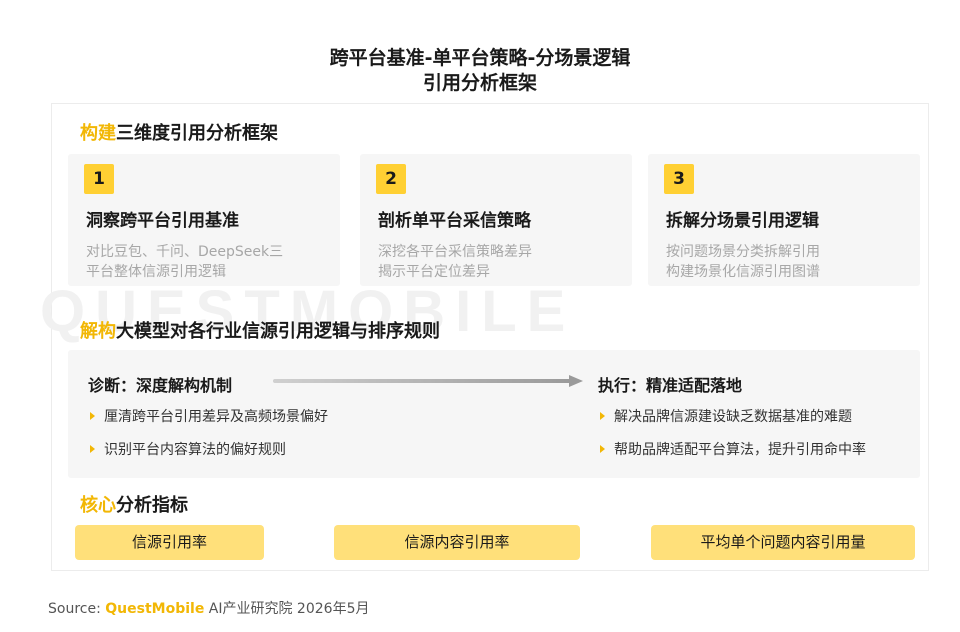 This screenshot has height=632, width=960. Describe the element at coordinates (783, 542) in the screenshot. I see `metric-avg-citations-per-question: 平均单个问题内容引用量` at that location.